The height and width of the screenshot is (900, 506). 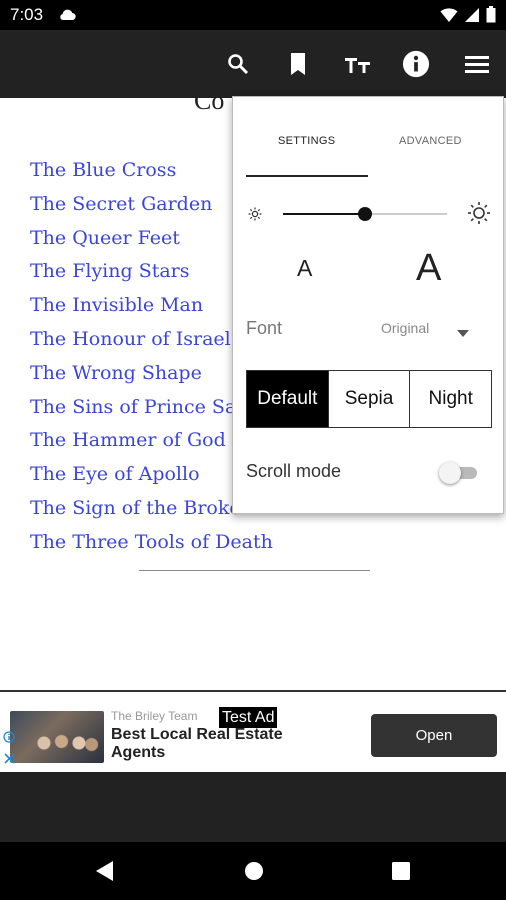 I want to click on dropdown-arrow-icon, so click(x=463, y=334).